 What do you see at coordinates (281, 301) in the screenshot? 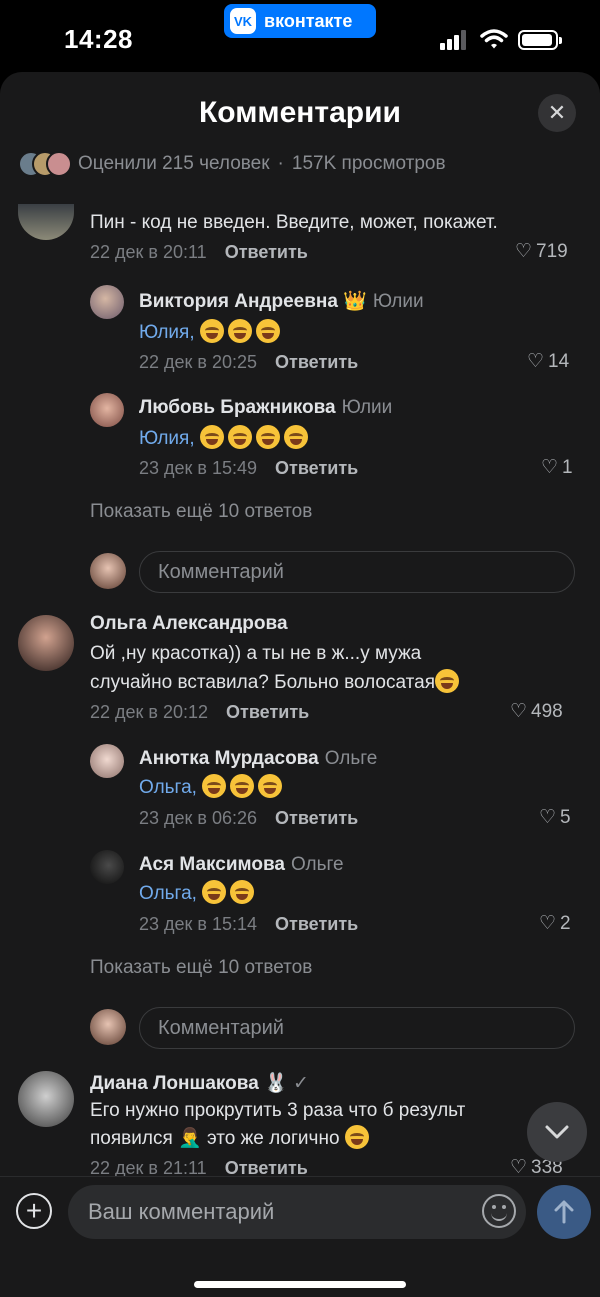
I see `reply-author: Виктория Андреевна 👑 Юлии` at bounding box center [281, 301].